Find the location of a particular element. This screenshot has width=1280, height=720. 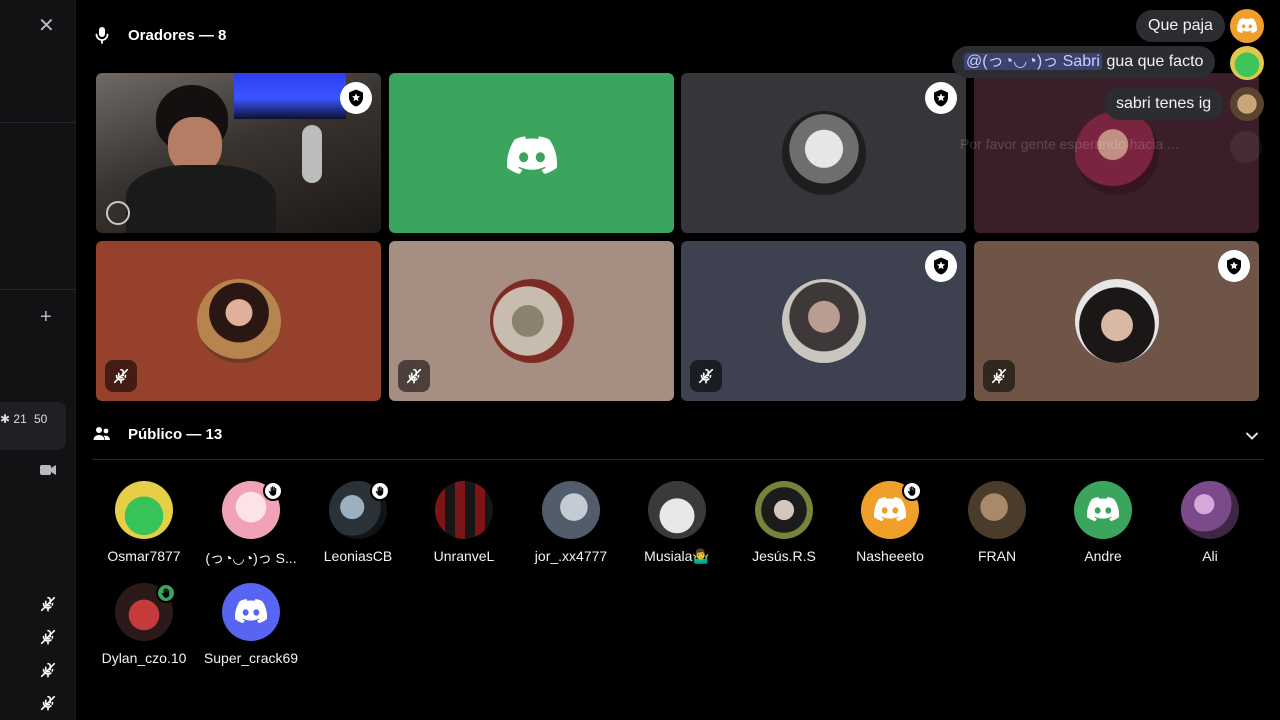

chat-bubble: Que paja is located at coordinates (1180, 26).